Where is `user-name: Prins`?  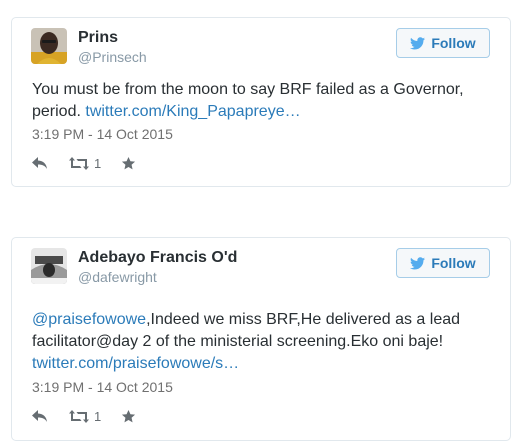
user-name: Prins is located at coordinates (98, 38).